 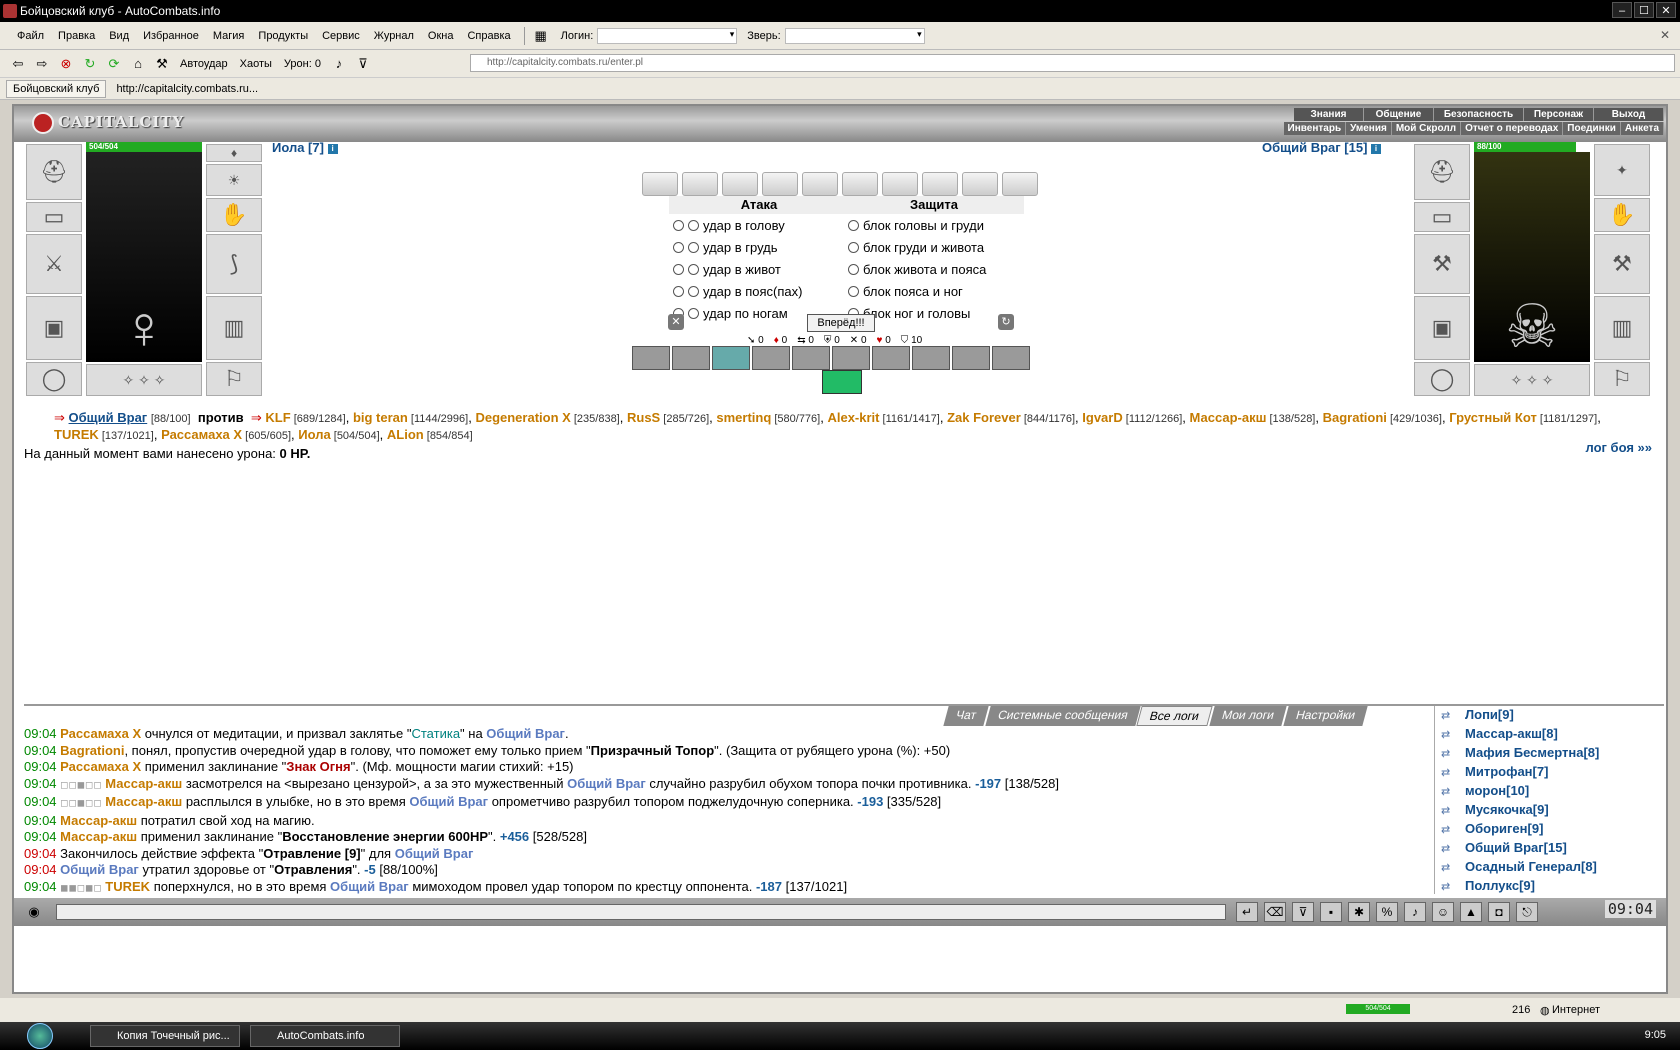 I want to click on tab-system: Системные сообщения, so click(x=1063, y=716).